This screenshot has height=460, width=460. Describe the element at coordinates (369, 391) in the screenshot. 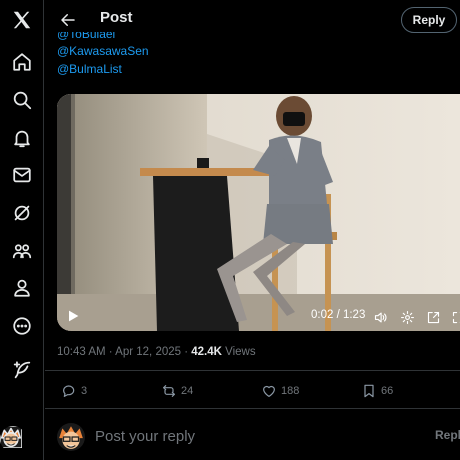

I see `bookmark-icon` at that location.